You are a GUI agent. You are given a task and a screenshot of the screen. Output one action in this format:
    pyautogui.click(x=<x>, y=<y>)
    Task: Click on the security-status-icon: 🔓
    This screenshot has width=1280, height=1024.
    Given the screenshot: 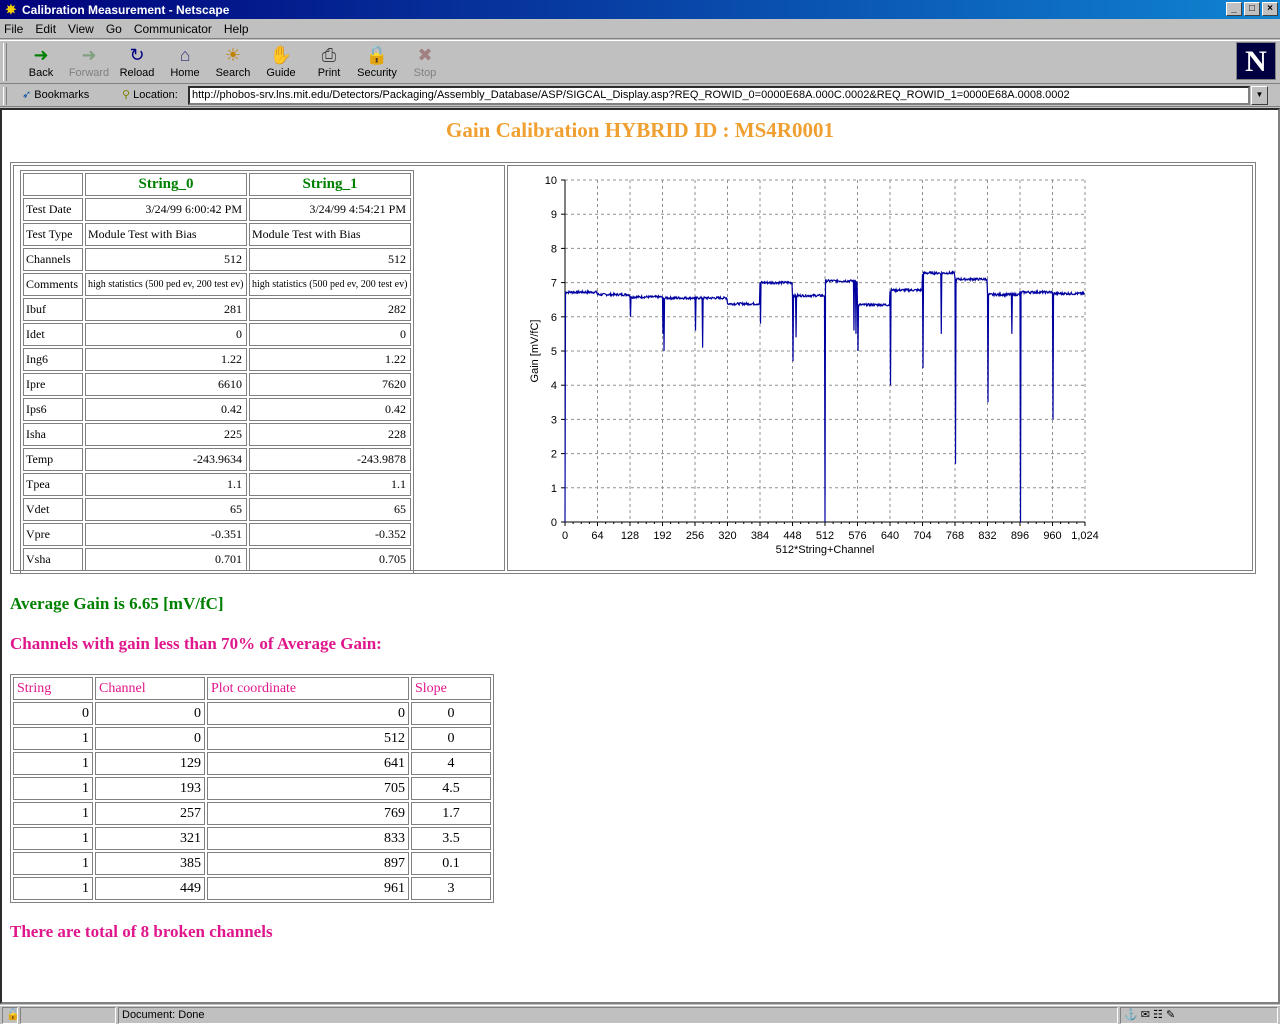 What is the action you would take?
    pyautogui.click(x=11, y=1015)
    